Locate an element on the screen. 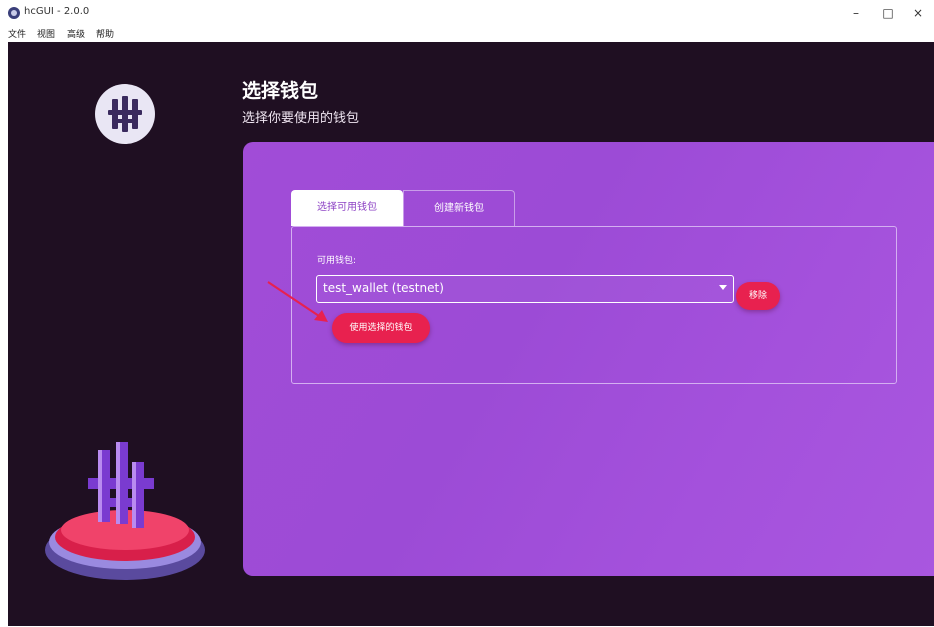 The image size is (934, 627). menu-bar: 文件 视图 高级 帮助 is located at coordinates (467, 34).